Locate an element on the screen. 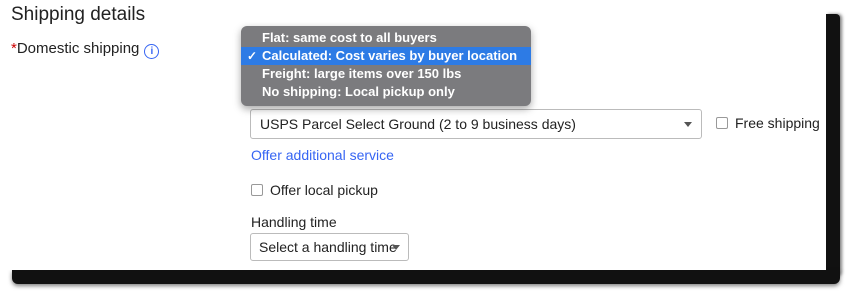 This screenshot has height=293, width=847. info-icon: i is located at coordinates (152, 51).